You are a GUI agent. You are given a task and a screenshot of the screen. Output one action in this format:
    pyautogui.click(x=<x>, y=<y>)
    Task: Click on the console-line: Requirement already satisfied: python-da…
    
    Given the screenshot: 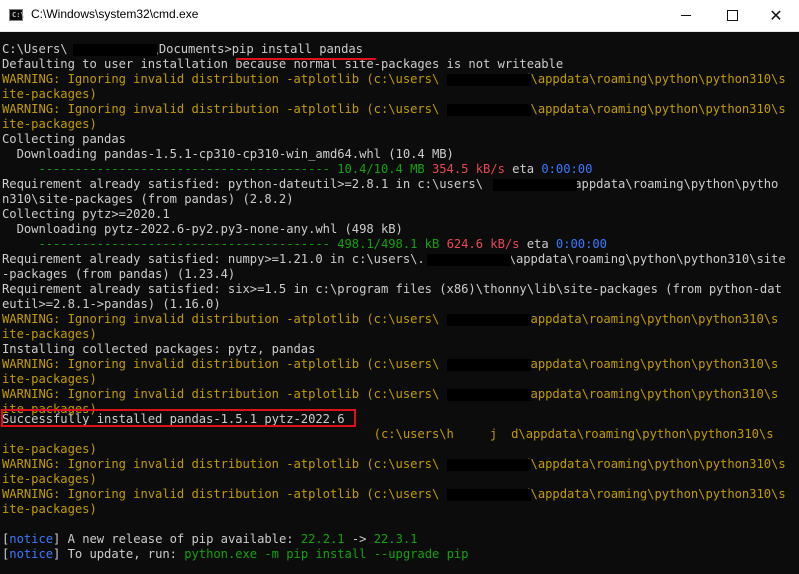 What is the action you would take?
    pyautogui.click(x=390, y=184)
    